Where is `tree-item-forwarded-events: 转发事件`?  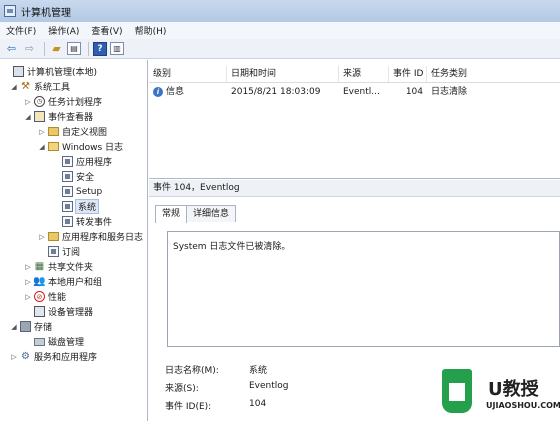 tree-item-forwarded-events: 转发事件 is located at coordinates (82, 221).